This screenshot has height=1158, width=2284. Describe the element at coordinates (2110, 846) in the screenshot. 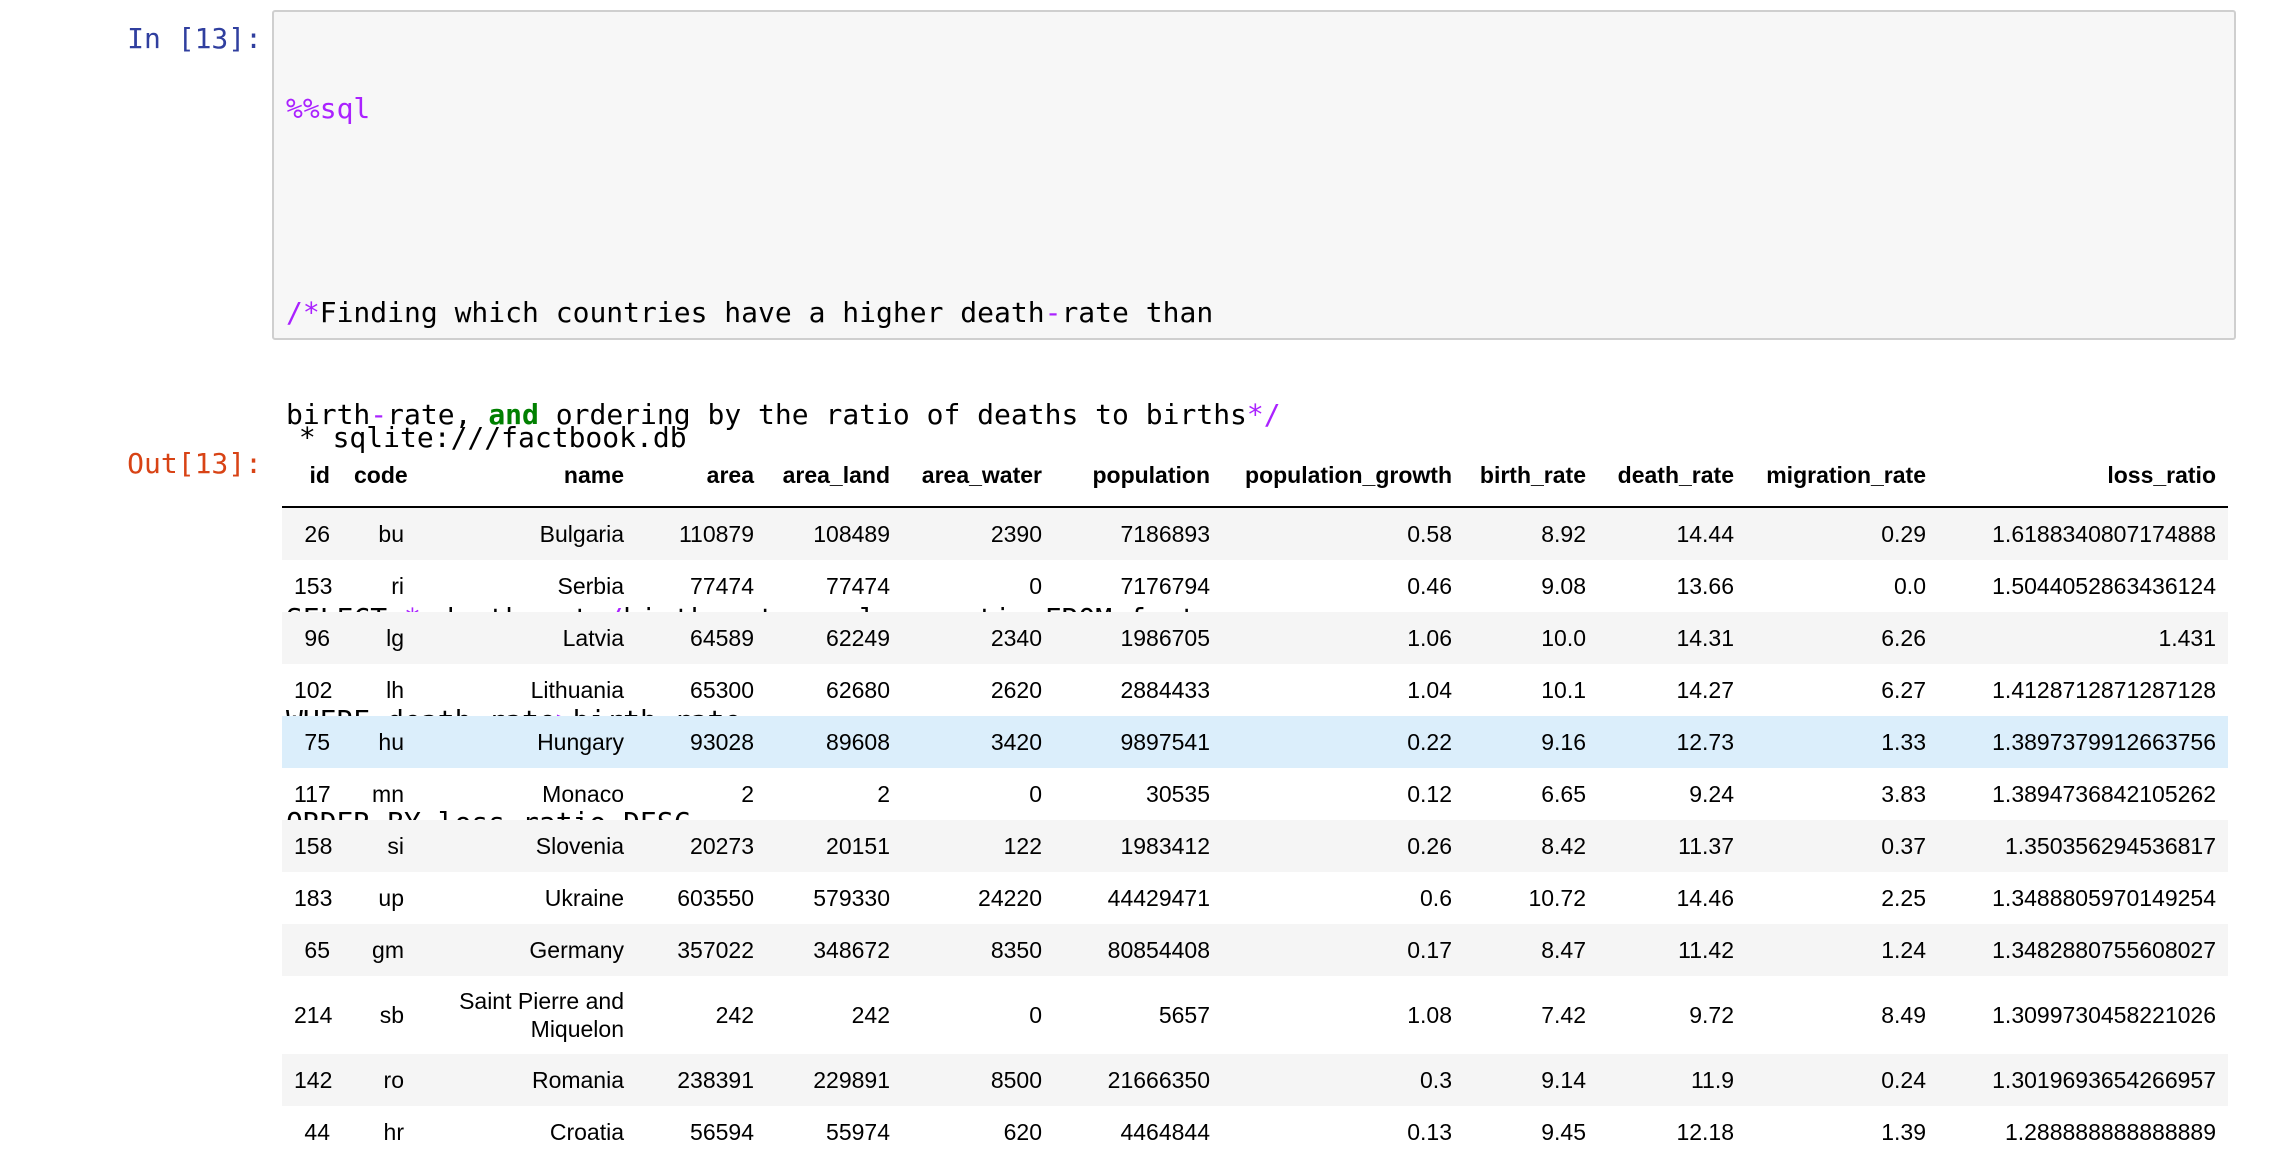

I see `cell-loss-ratio: 1.350356294536817` at that location.